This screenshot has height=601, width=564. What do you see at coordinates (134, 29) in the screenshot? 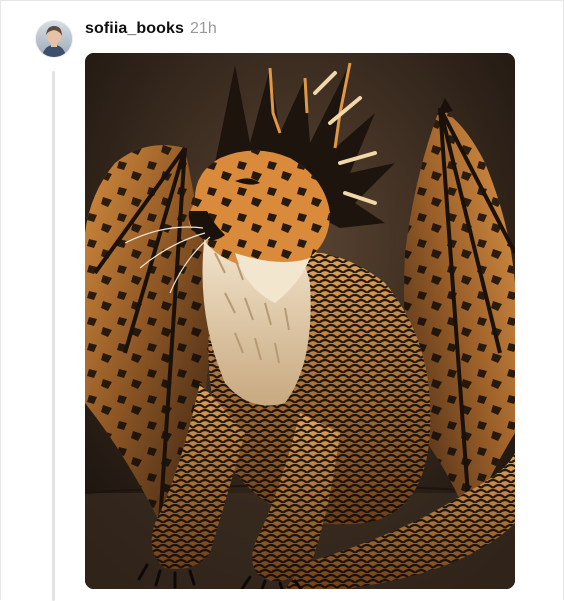
I see `username: sofiia_books` at bounding box center [134, 29].